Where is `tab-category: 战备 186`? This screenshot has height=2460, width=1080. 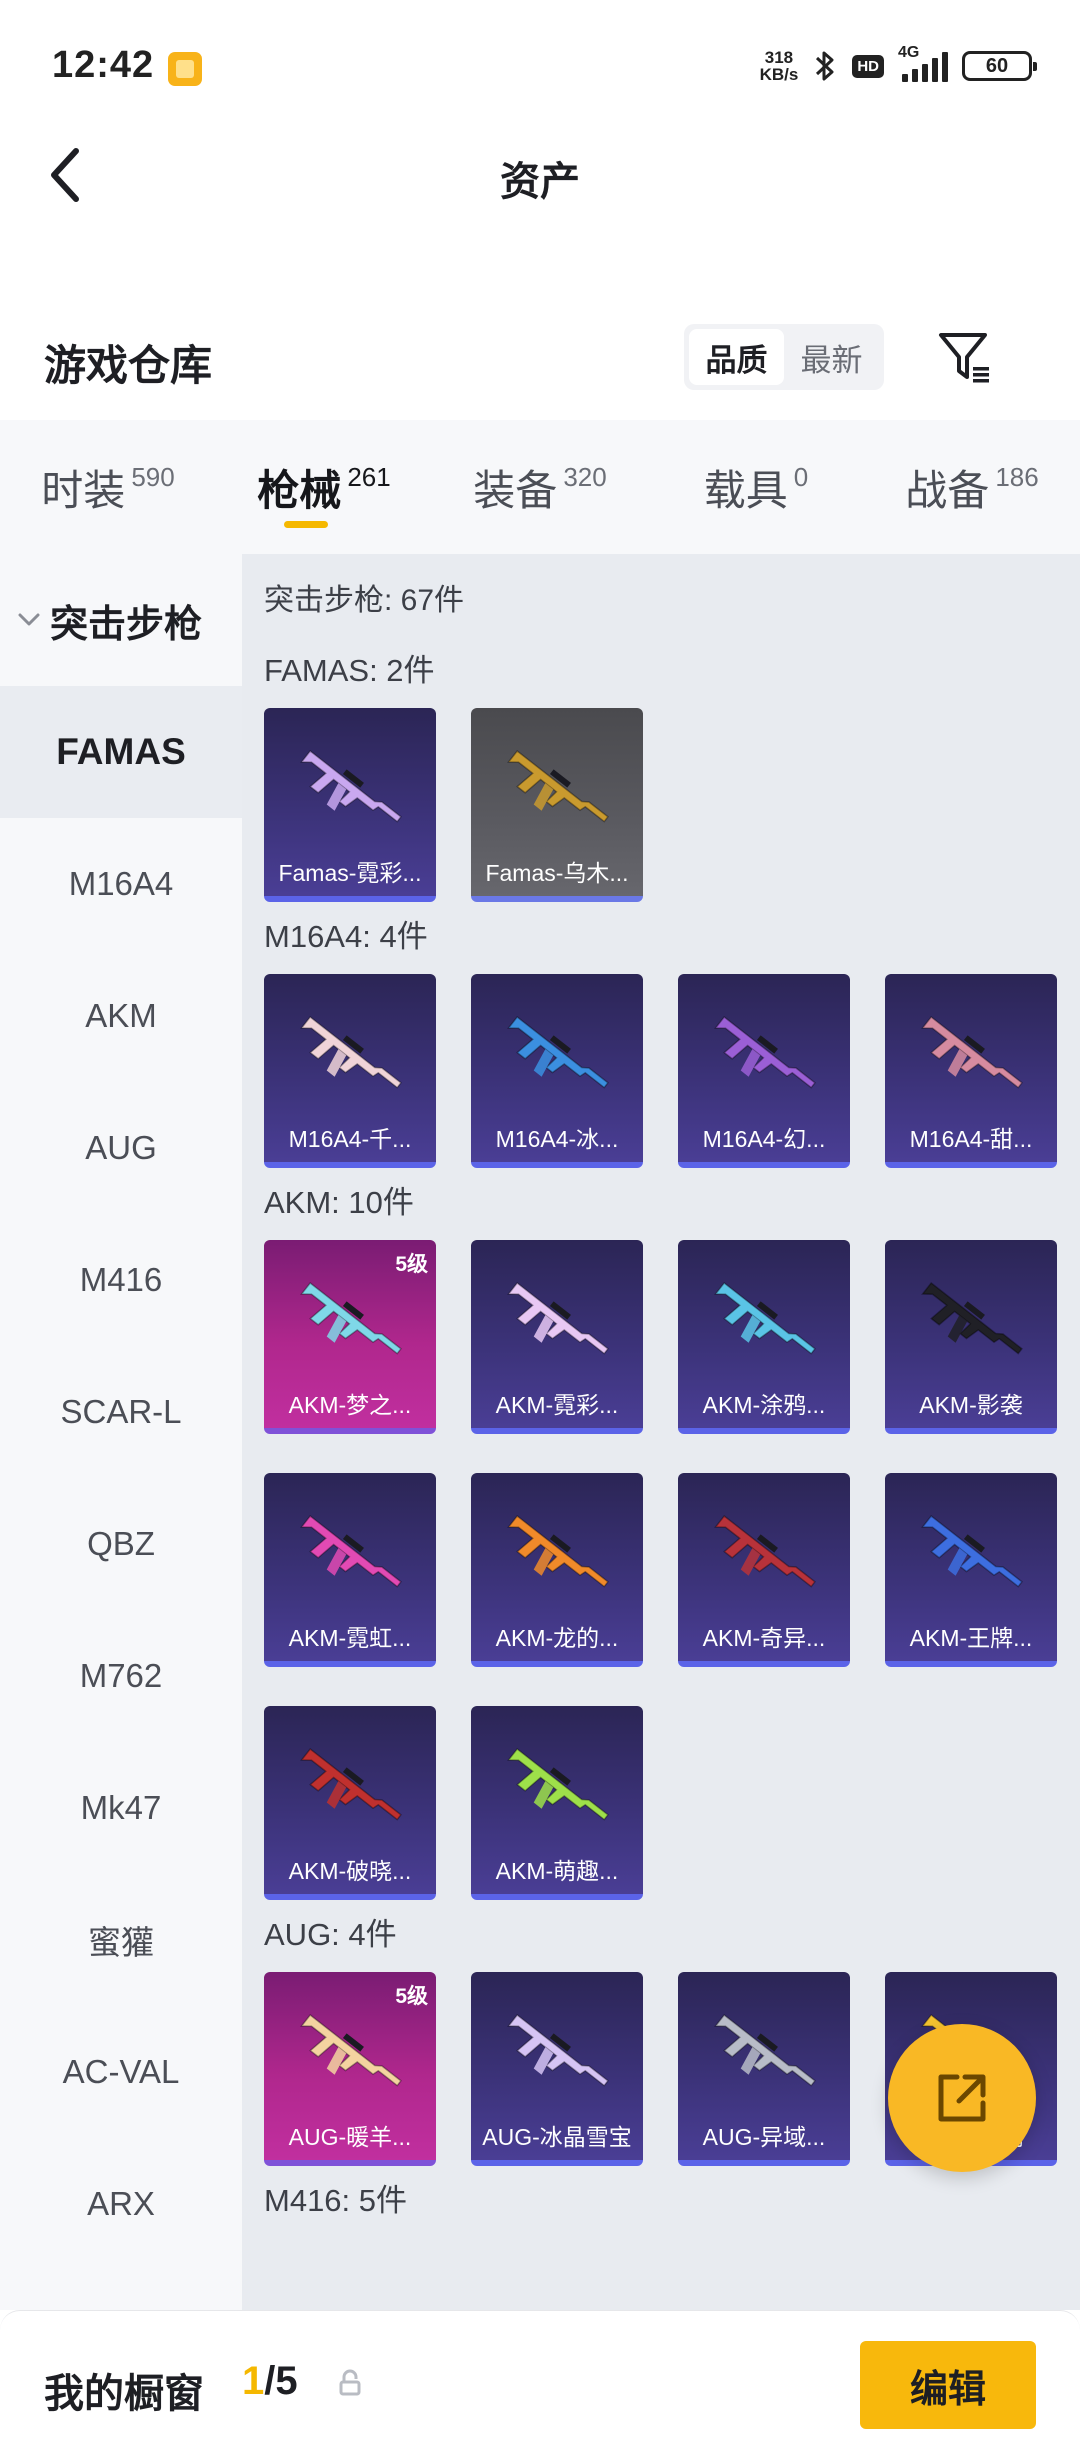 tab-category: 战备 186 is located at coordinates (972, 487).